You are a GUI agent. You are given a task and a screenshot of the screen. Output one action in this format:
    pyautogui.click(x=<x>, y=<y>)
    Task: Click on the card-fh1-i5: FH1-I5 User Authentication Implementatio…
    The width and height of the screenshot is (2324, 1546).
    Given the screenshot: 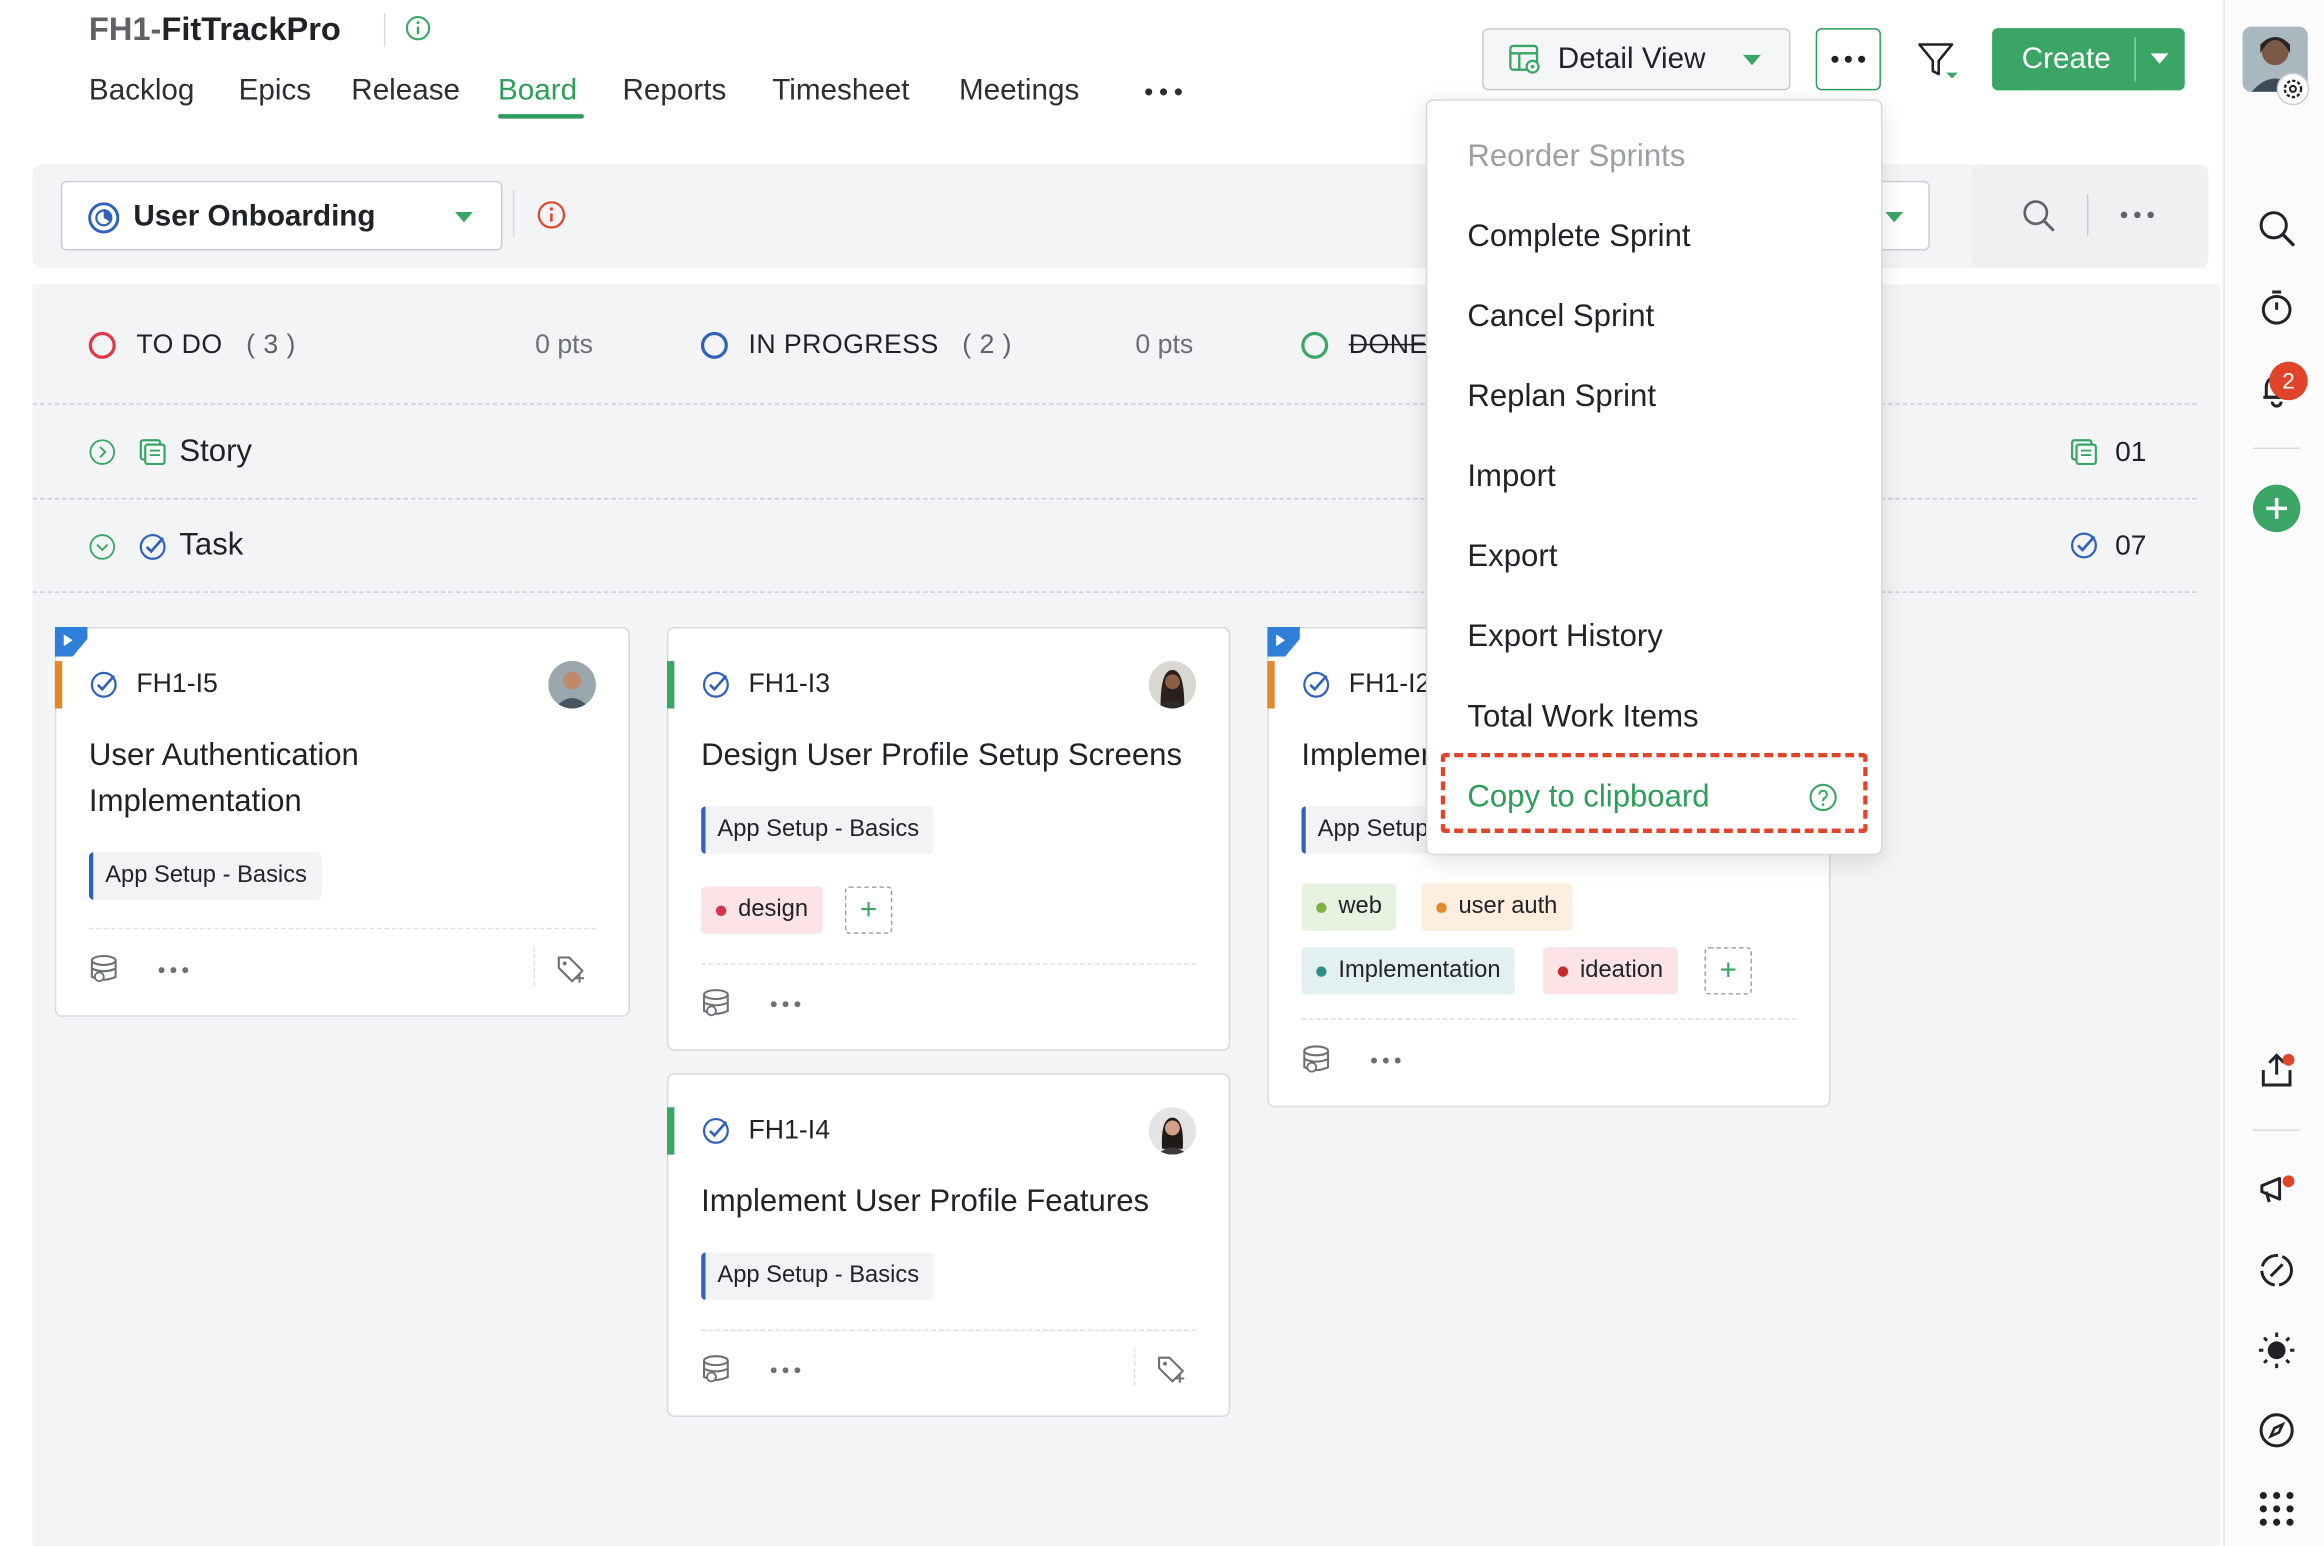 What is the action you would take?
    pyautogui.click(x=342, y=821)
    